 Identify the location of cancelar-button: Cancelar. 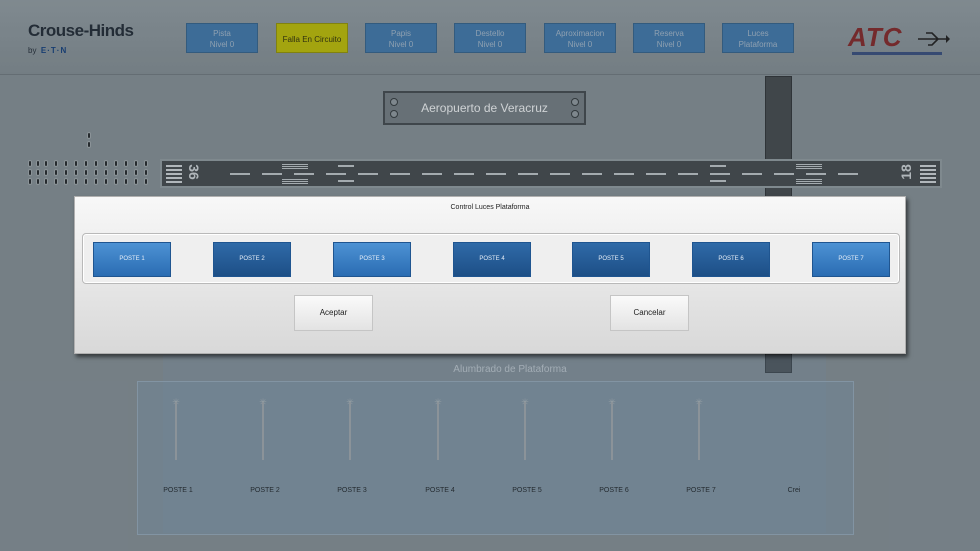
(649, 313).